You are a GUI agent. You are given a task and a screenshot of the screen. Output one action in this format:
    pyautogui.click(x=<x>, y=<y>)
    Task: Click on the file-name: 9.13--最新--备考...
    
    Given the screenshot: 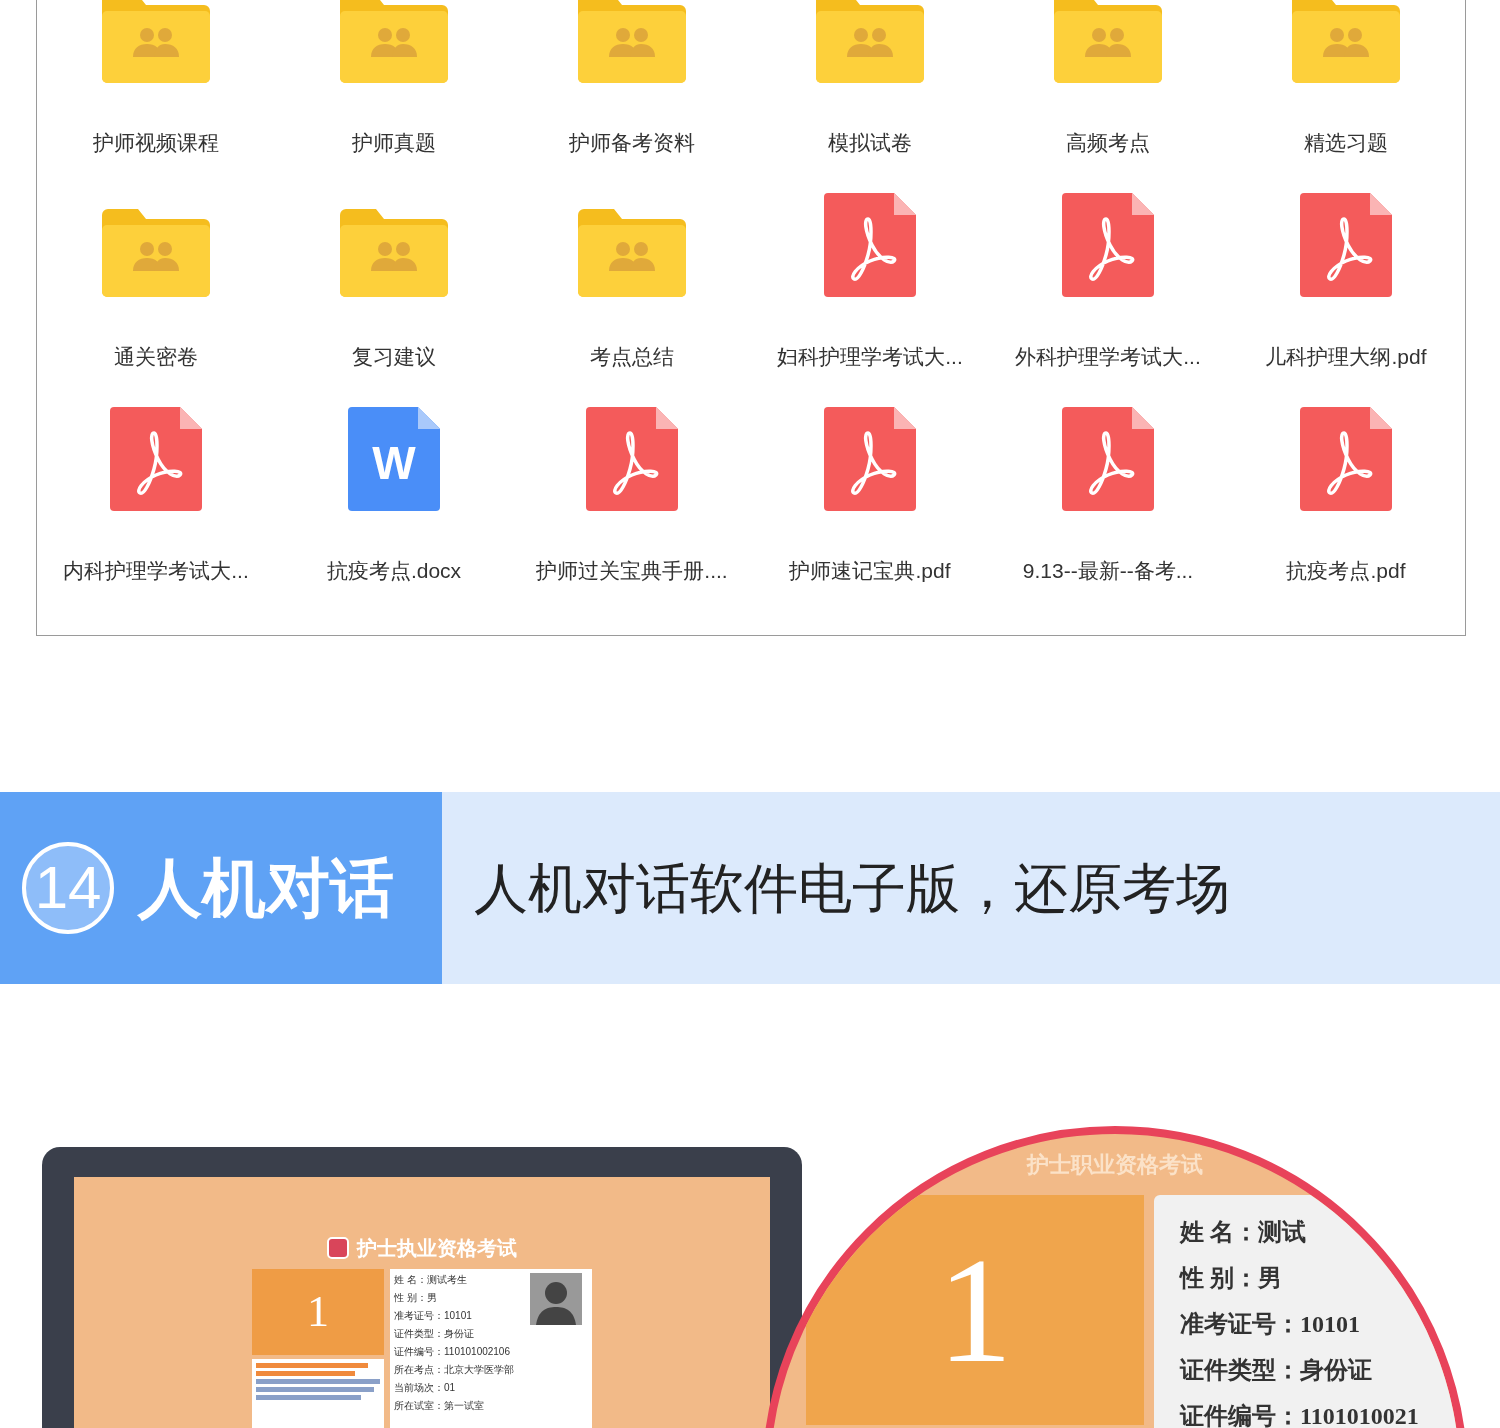 What is the action you would take?
    pyautogui.click(x=1108, y=571)
    